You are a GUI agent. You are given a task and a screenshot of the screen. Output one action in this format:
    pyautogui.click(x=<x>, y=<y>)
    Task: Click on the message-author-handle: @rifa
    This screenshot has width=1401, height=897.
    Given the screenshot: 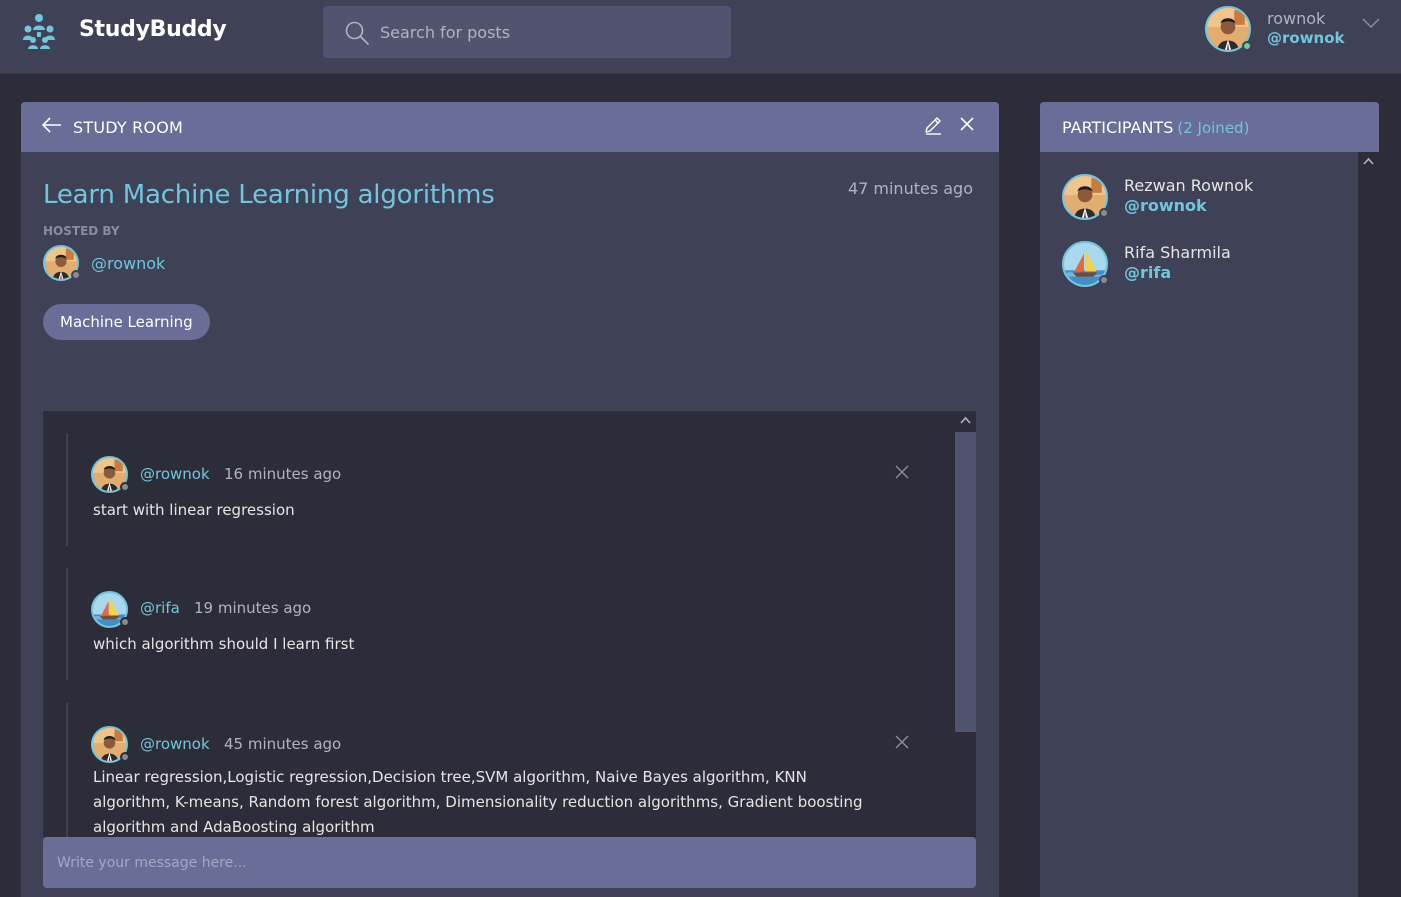 What is the action you would take?
    pyautogui.click(x=160, y=608)
    